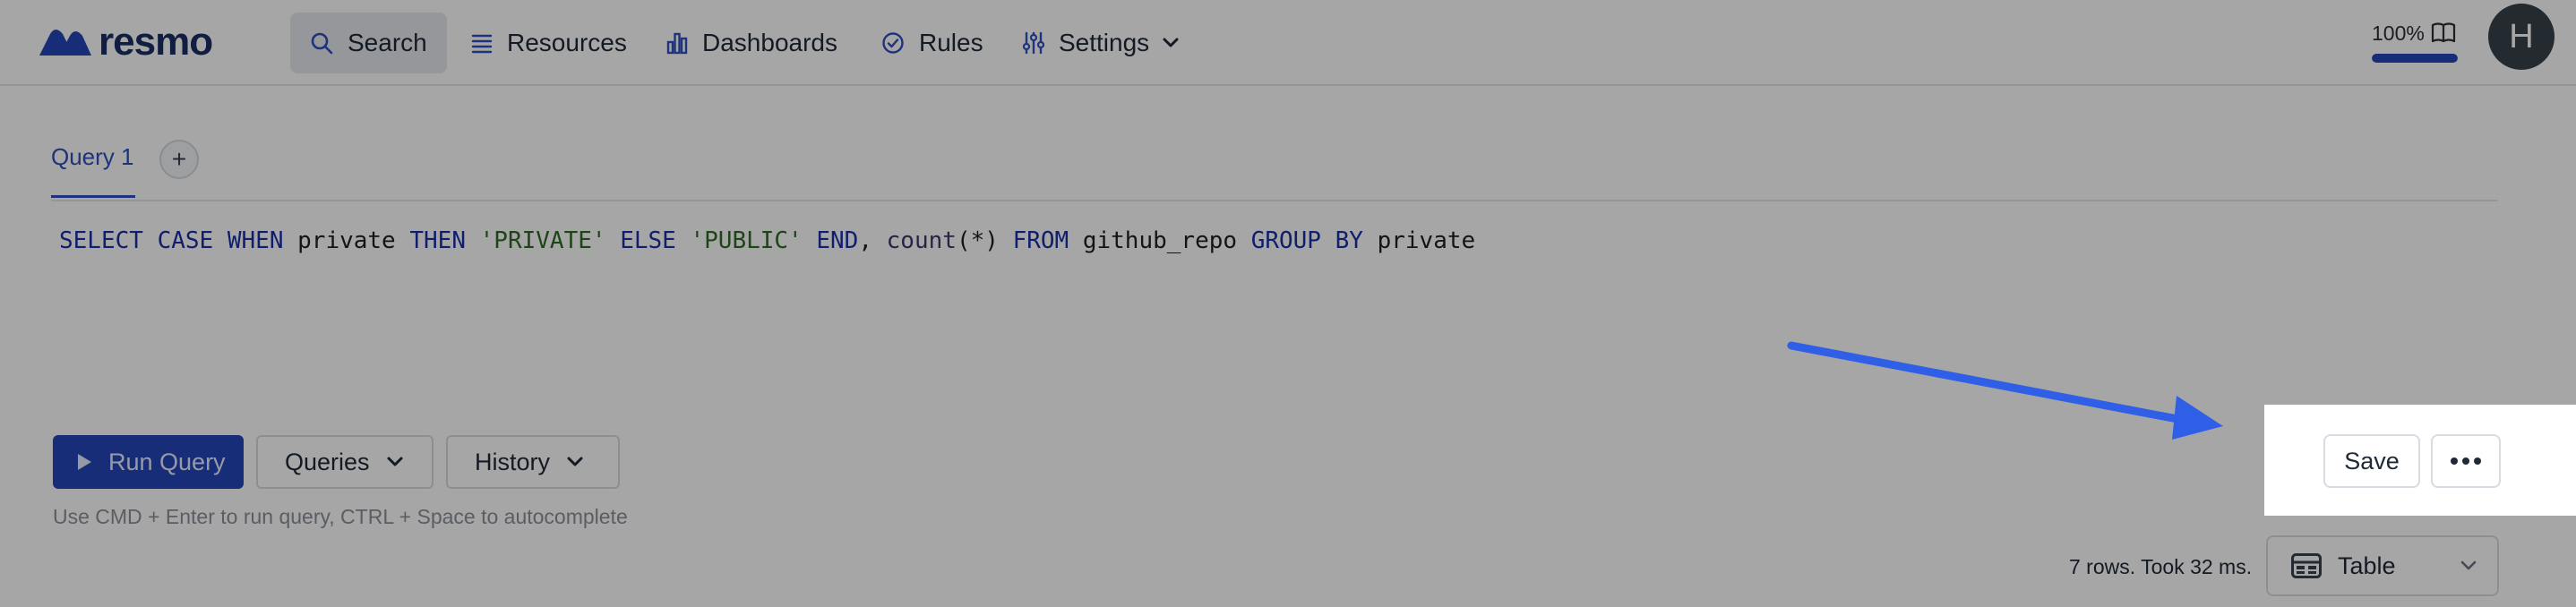 Image resolution: width=2576 pixels, height=607 pixels. What do you see at coordinates (1033, 43) in the screenshot?
I see `sliders-icon` at bounding box center [1033, 43].